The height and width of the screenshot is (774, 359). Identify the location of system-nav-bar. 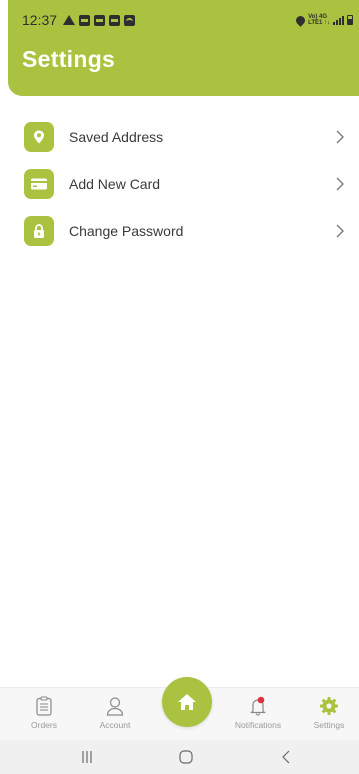
(179, 757).